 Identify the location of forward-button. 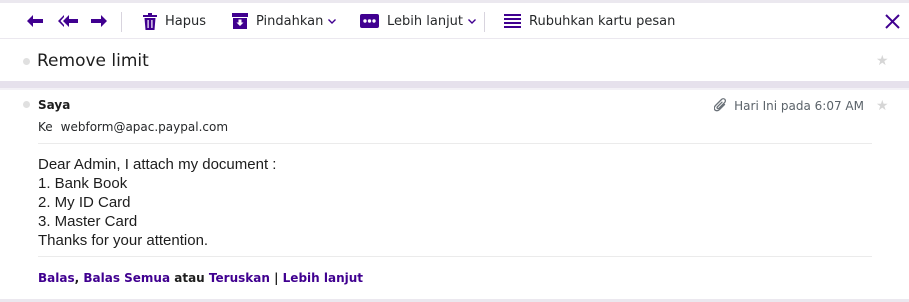
(99, 21).